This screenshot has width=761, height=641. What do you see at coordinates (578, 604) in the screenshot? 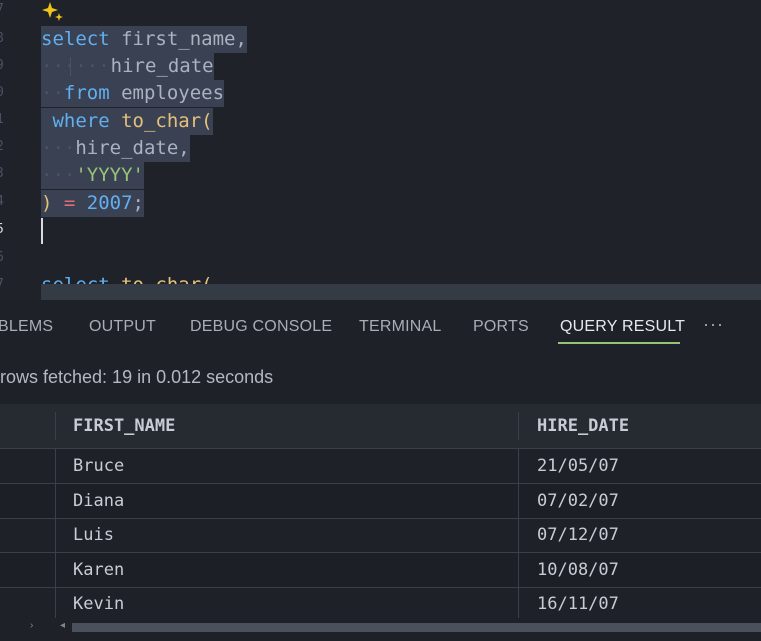
I see `cell-hire-date: 16/11/07` at bounding box center [578, 604].